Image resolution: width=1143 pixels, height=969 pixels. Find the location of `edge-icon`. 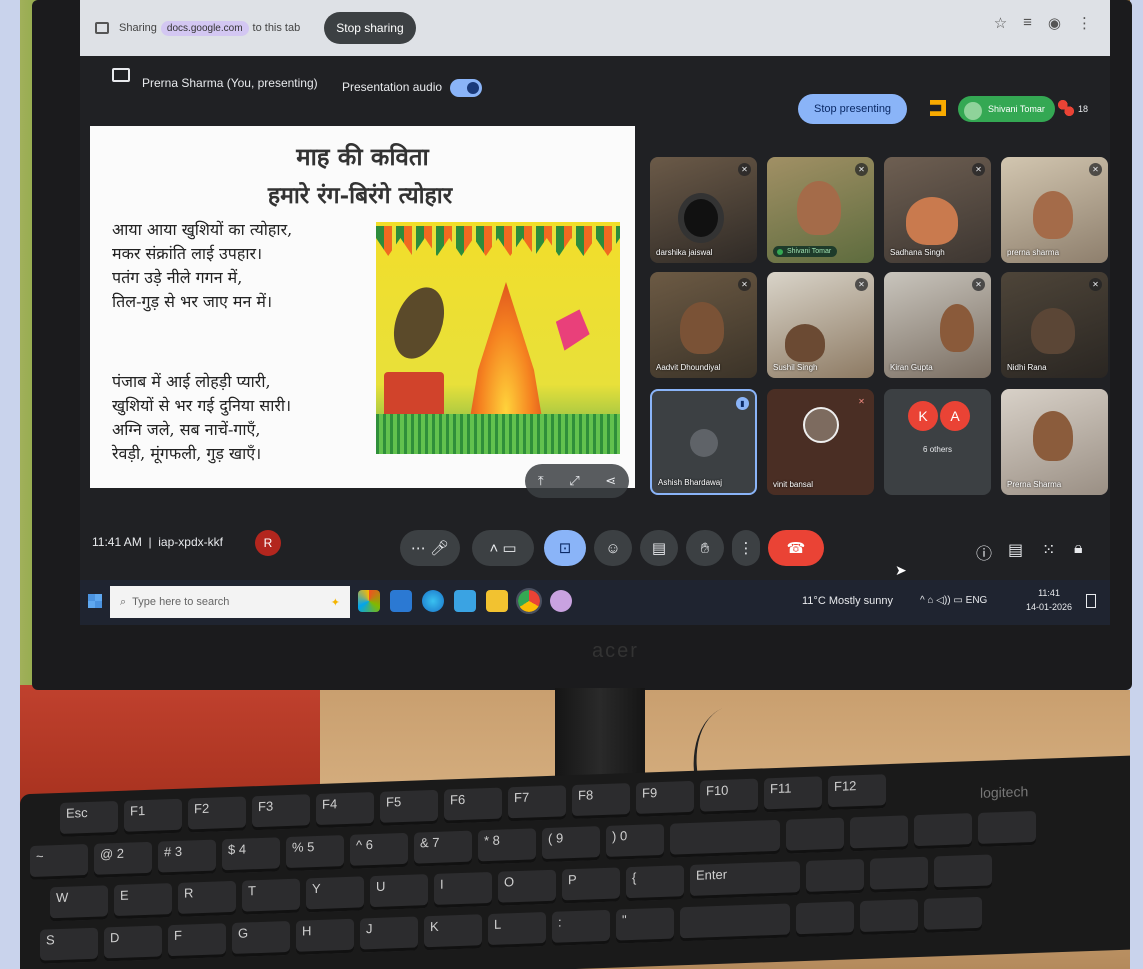

edge-icon is located at coordinates (433, 601).